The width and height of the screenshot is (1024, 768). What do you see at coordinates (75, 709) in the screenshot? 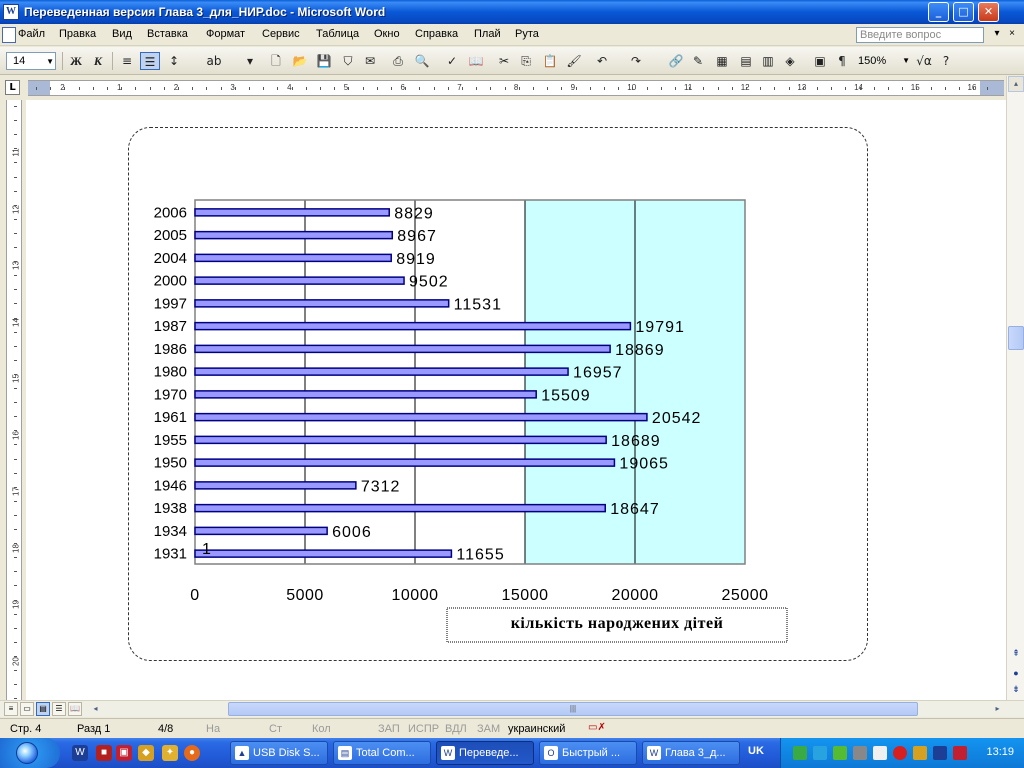
I see `reading-view-button: 📖` at bounding box center [75, 709].